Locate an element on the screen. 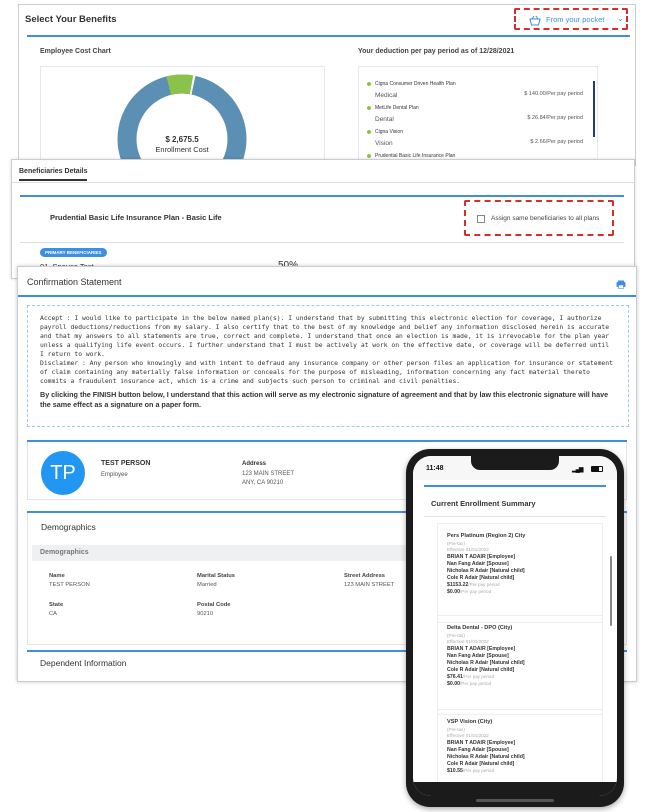  demographics-title: Demographics is located at coordinates (68, 527).